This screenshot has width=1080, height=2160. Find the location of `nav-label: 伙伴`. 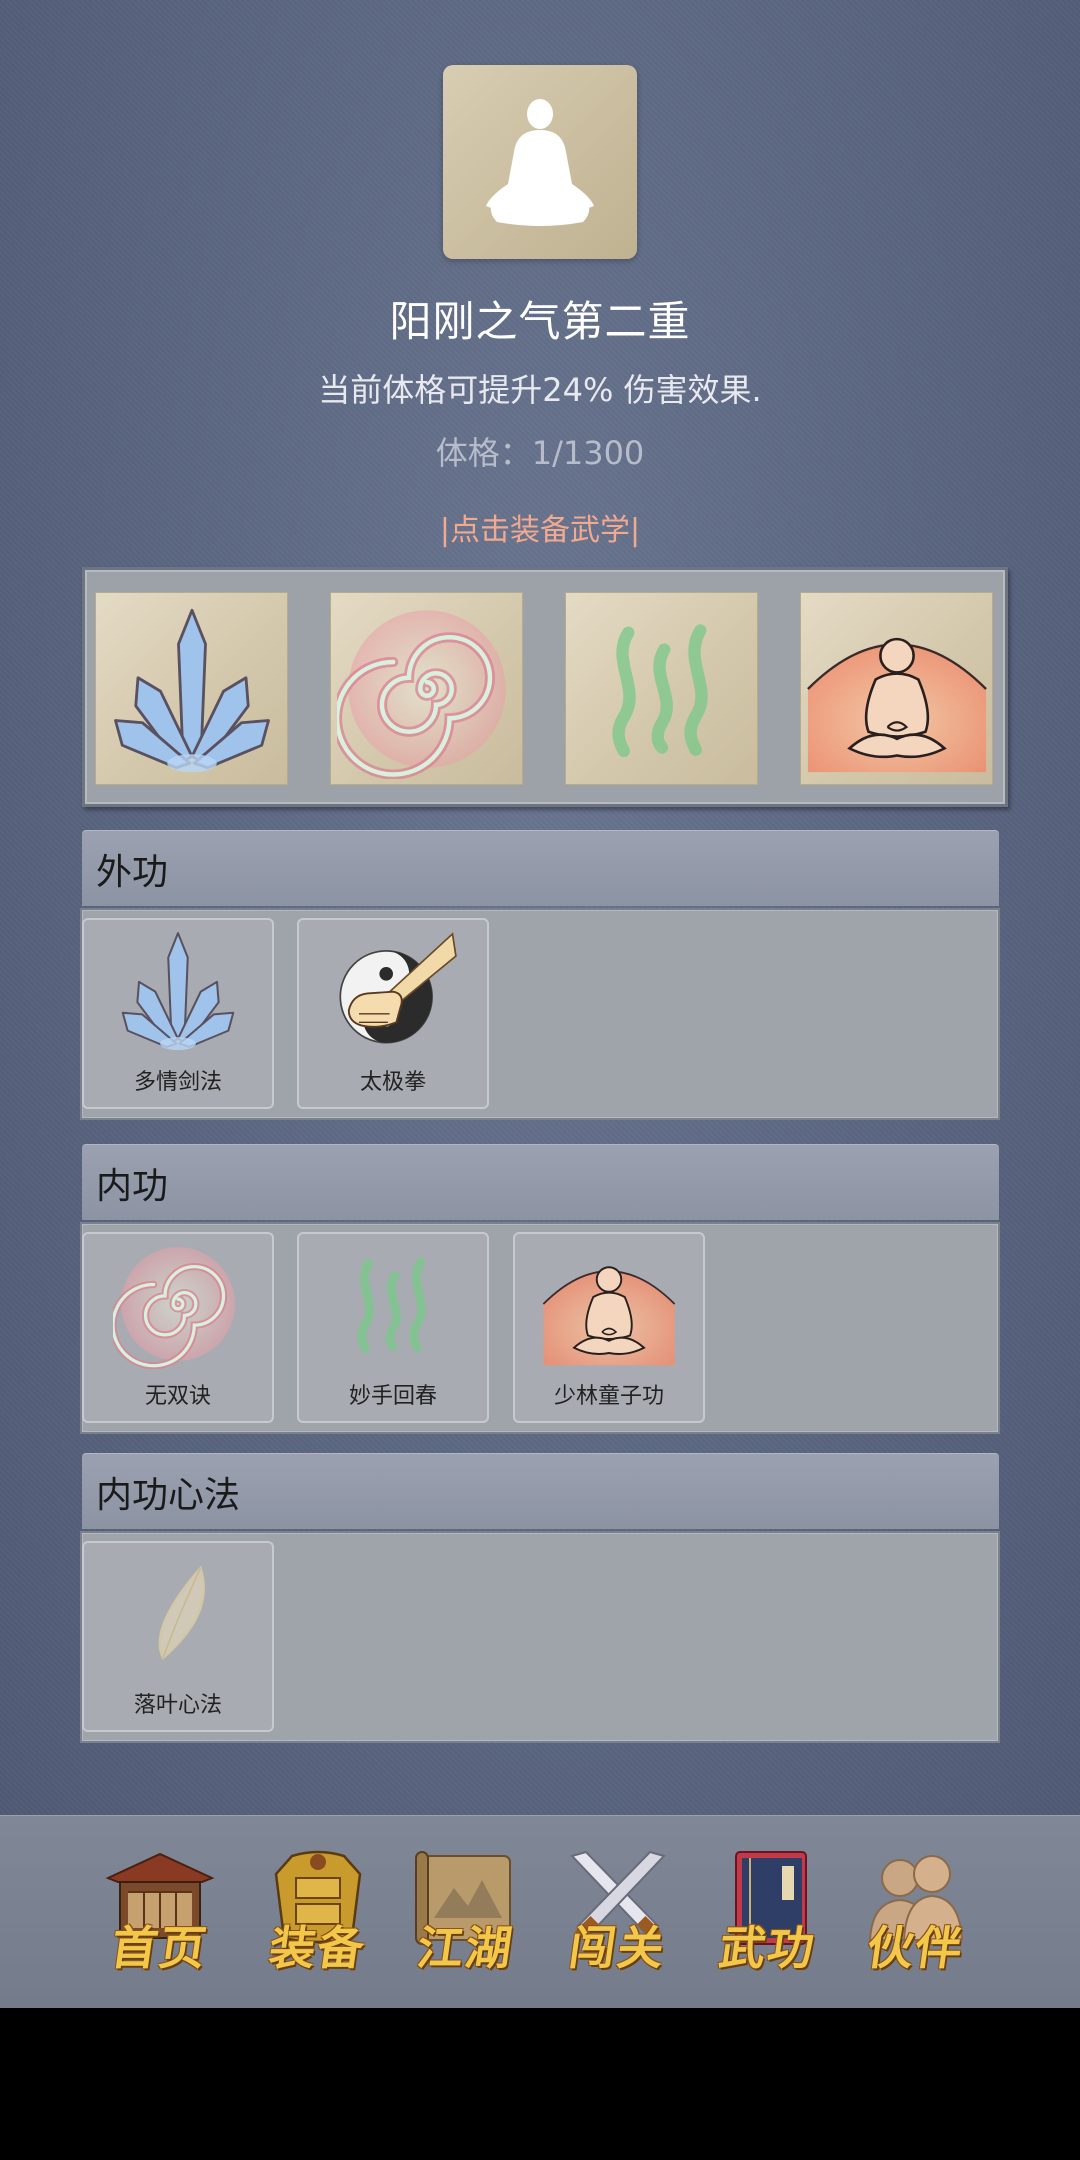

nav-label: 伙伴 is located at coordinates (915, 1948).